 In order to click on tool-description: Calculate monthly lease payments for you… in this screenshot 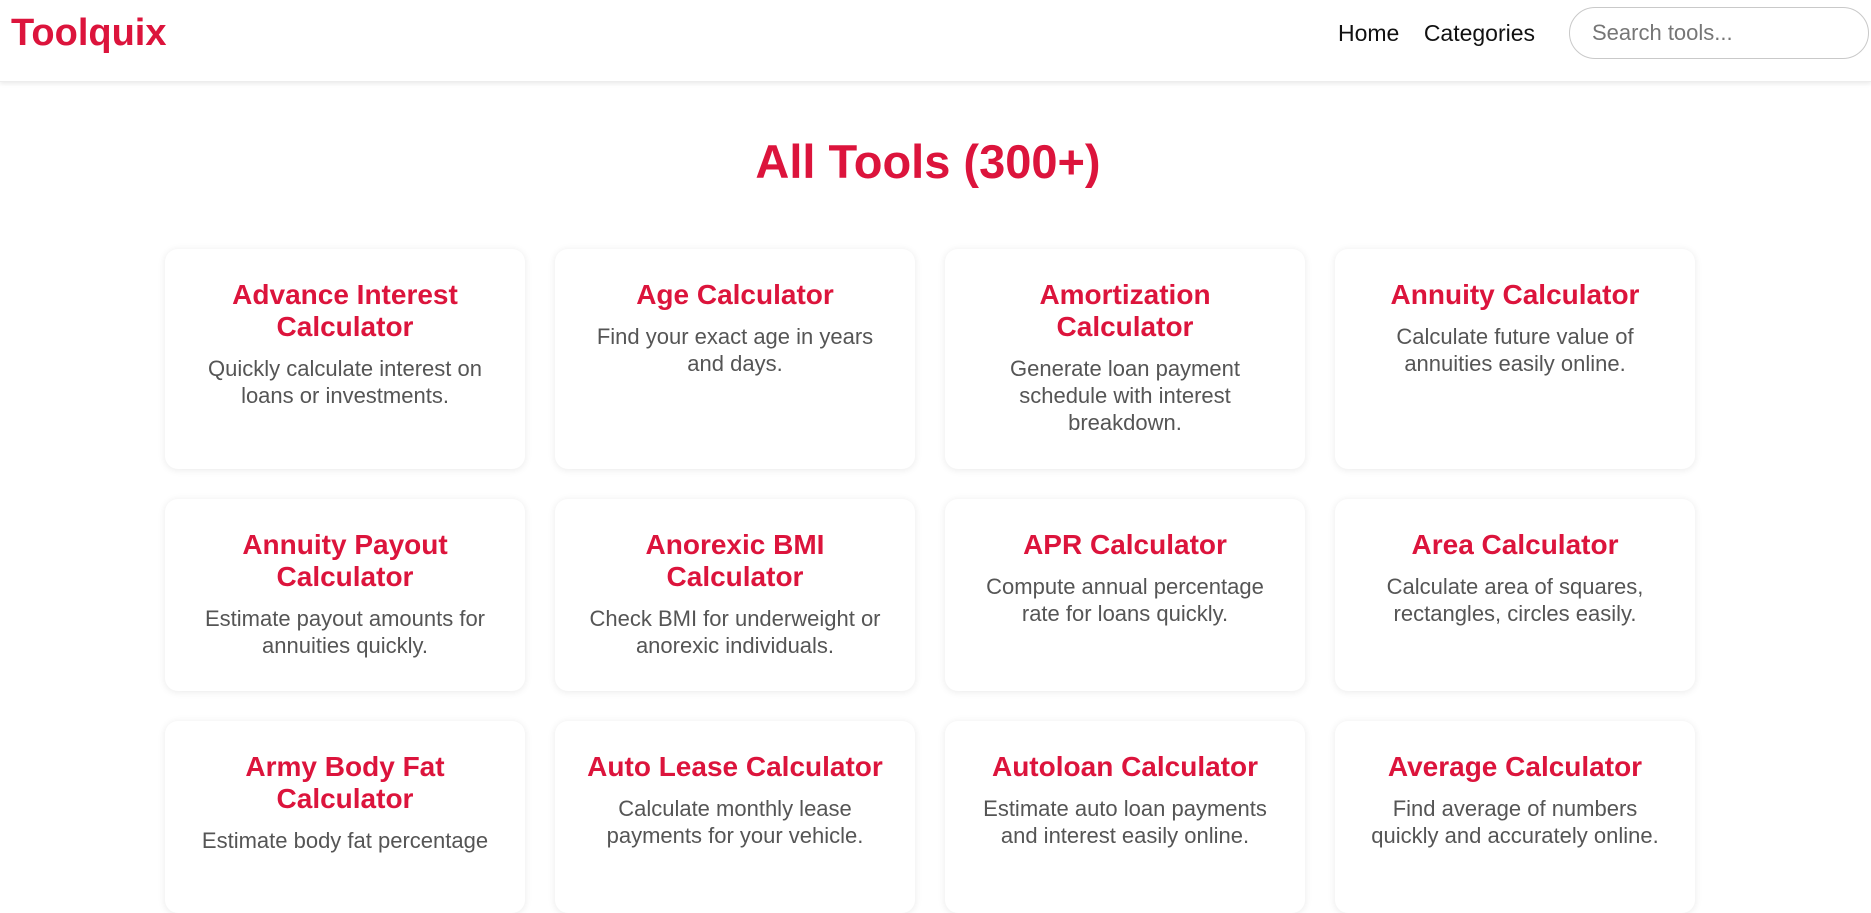, I will do `click(735, 822)`.